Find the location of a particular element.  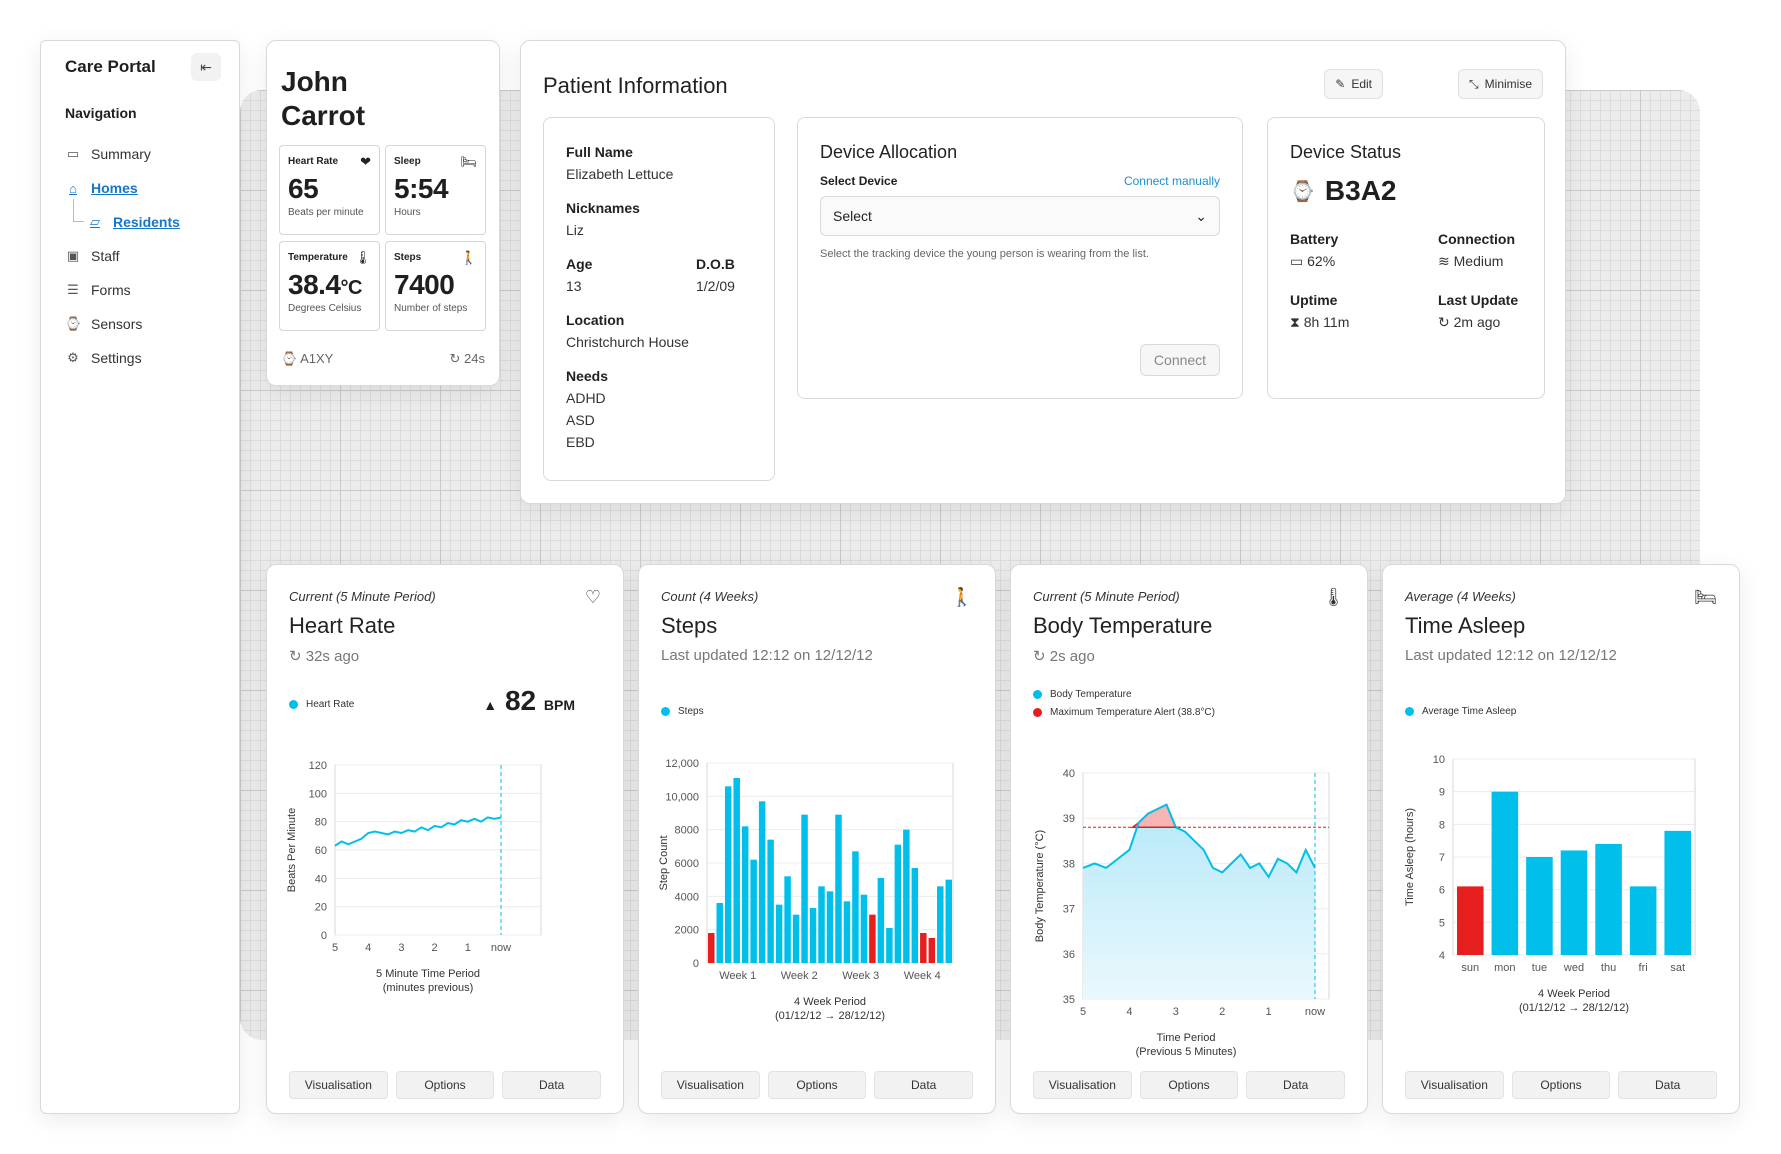

y-axis-label: Step Count is located at coordinates (664, 862).